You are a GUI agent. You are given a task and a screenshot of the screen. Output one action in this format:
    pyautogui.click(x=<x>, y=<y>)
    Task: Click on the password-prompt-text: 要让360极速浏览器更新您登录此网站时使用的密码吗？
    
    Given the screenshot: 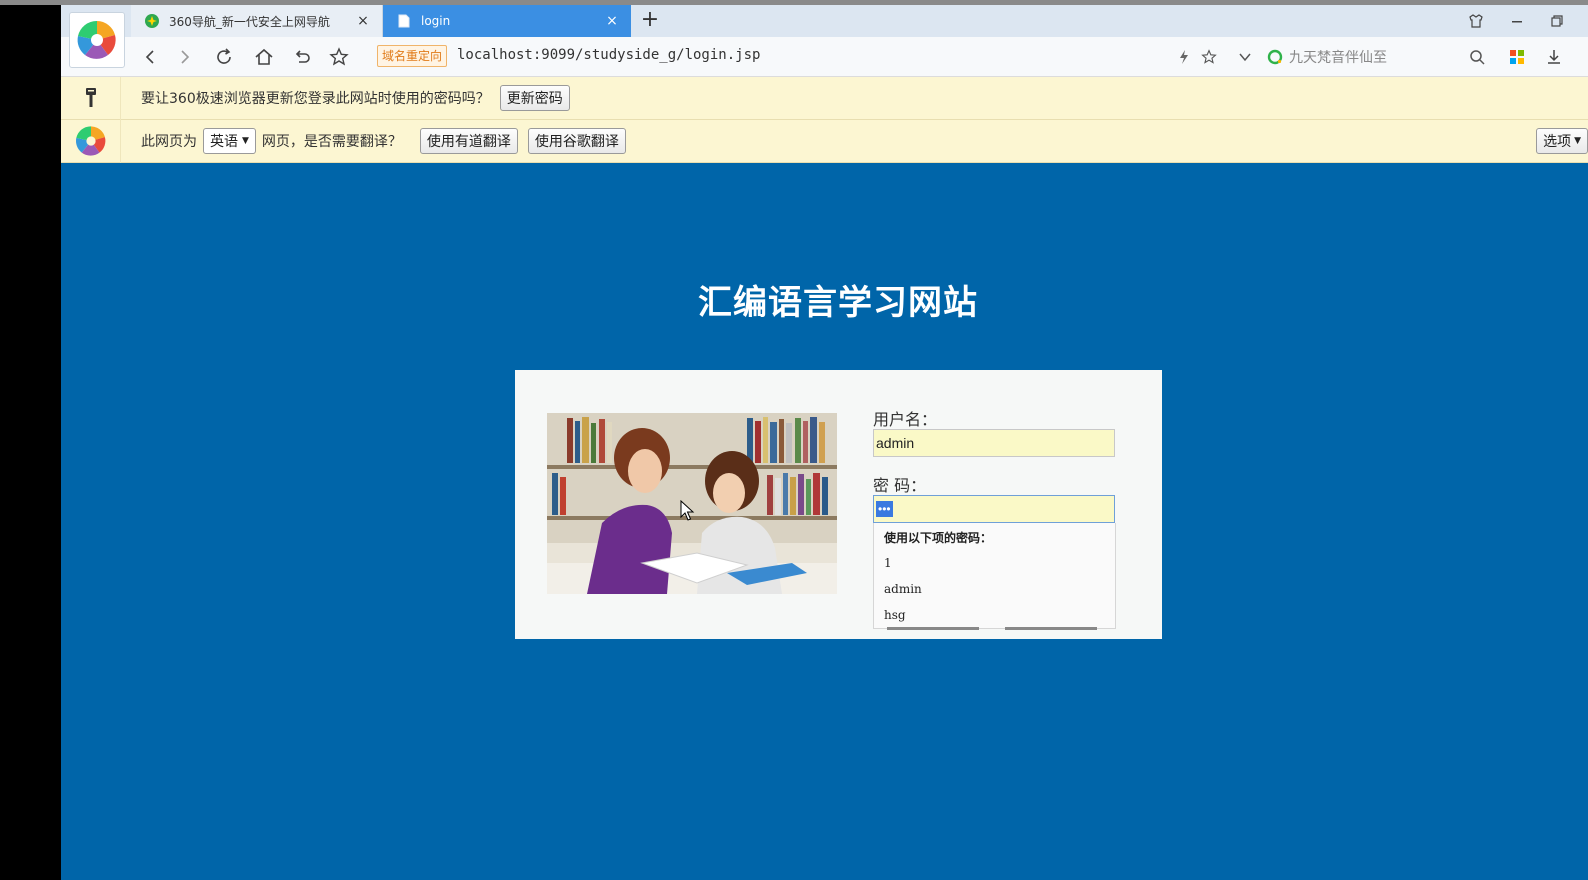 What is the action you would take?
    pyautogui.click(x=315, y=99)
    